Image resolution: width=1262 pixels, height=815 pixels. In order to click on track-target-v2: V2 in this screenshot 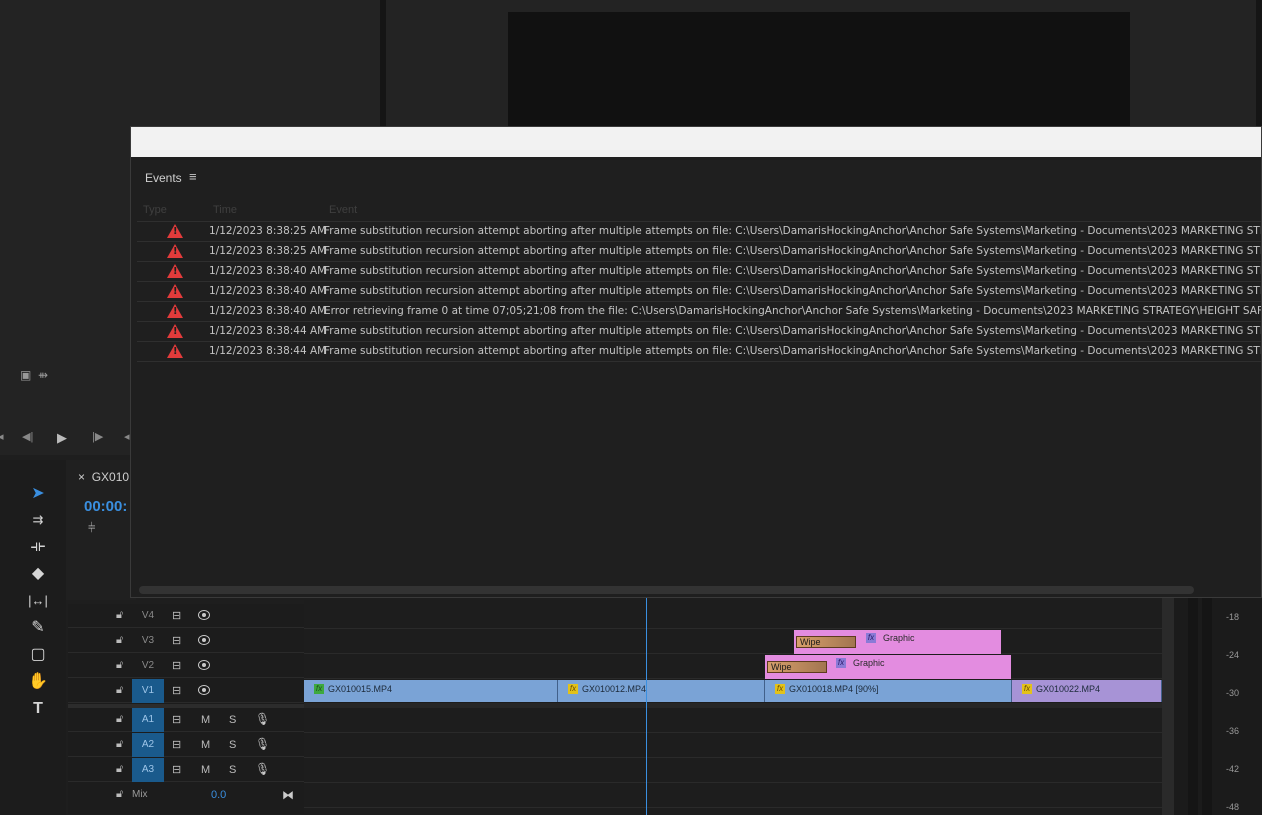, I will do `click(148, 666)`.